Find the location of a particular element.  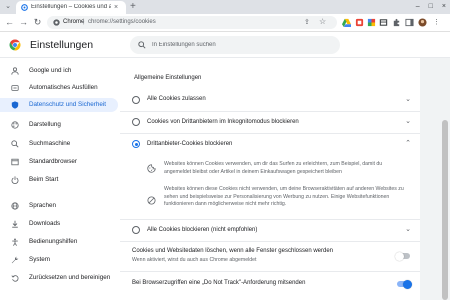

radio-block-all is located at coordinates (136, 230).